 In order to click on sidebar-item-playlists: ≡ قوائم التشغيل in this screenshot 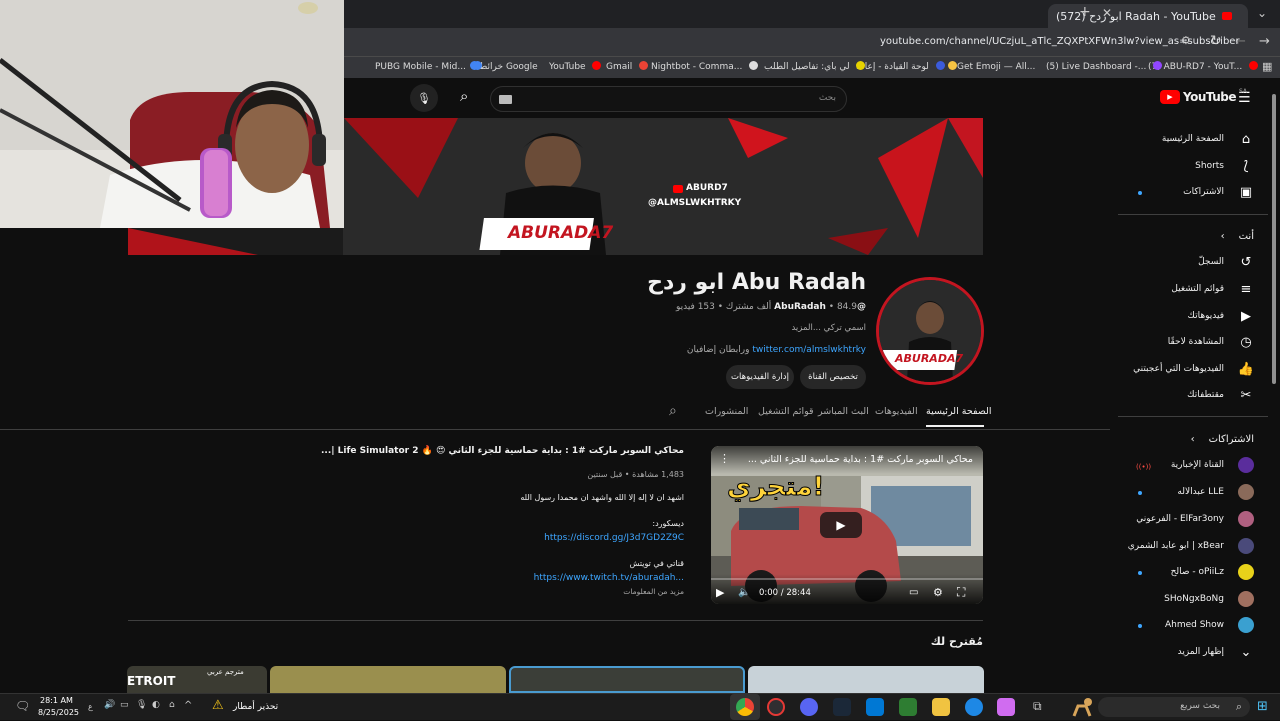, I will do `click(1212, 289)`.